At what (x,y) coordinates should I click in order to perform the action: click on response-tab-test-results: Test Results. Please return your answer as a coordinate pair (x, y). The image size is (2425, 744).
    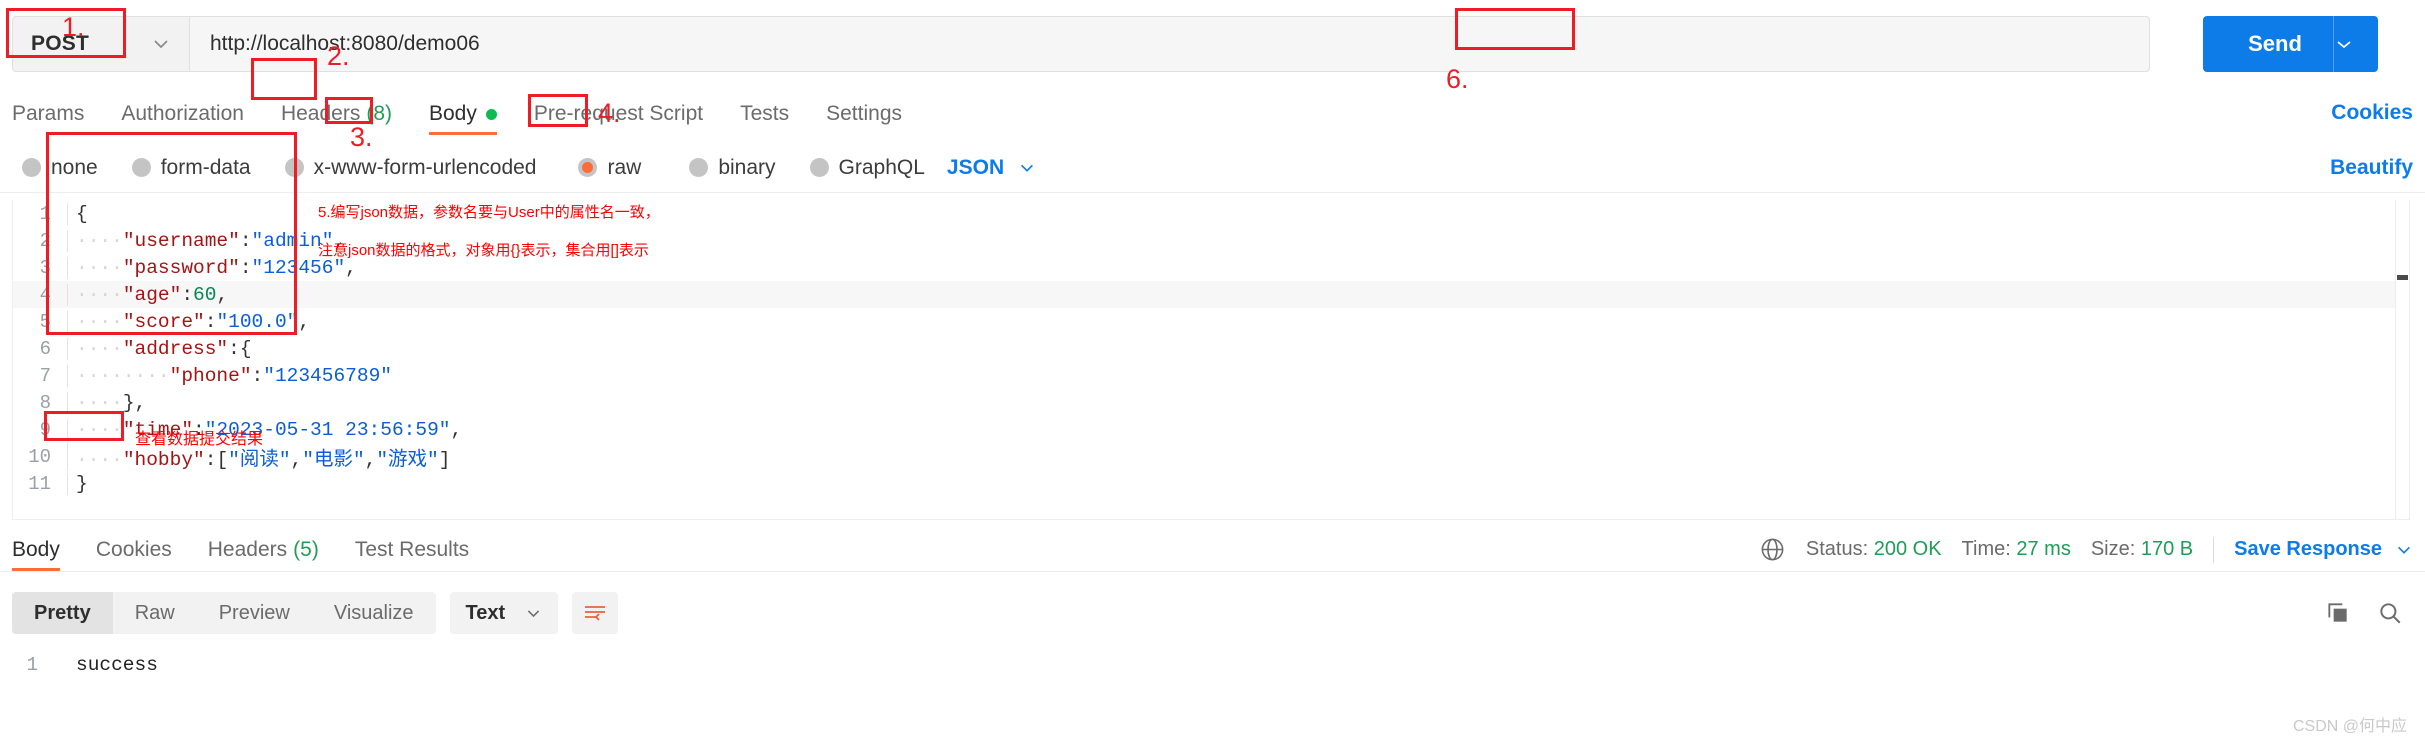
    Looking at the image, I should click on (412, 549).